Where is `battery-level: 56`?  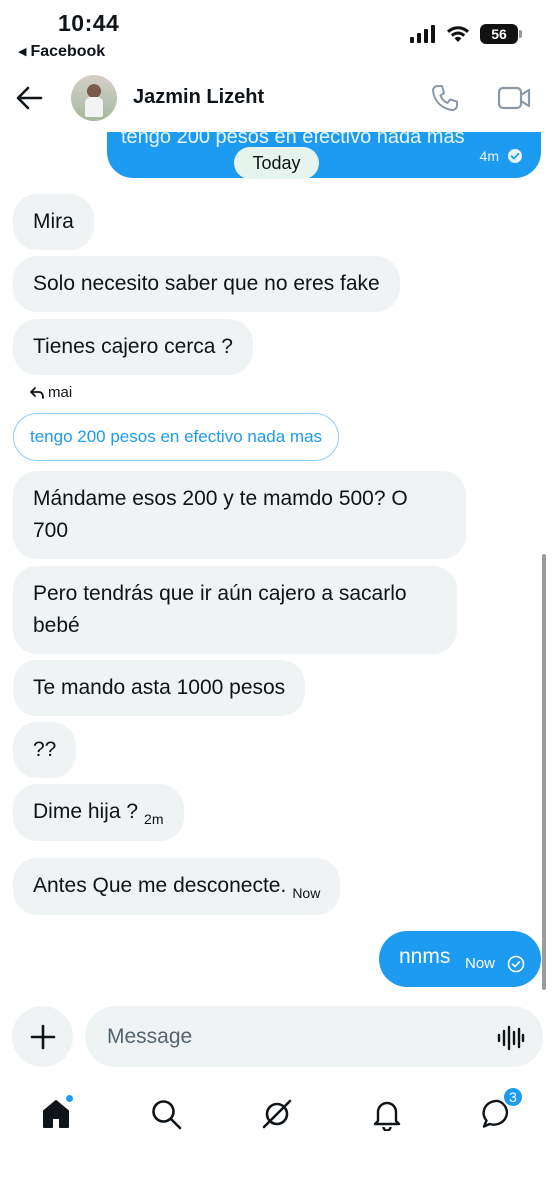
battery-level: 56 is located at coordinates (499, 34).